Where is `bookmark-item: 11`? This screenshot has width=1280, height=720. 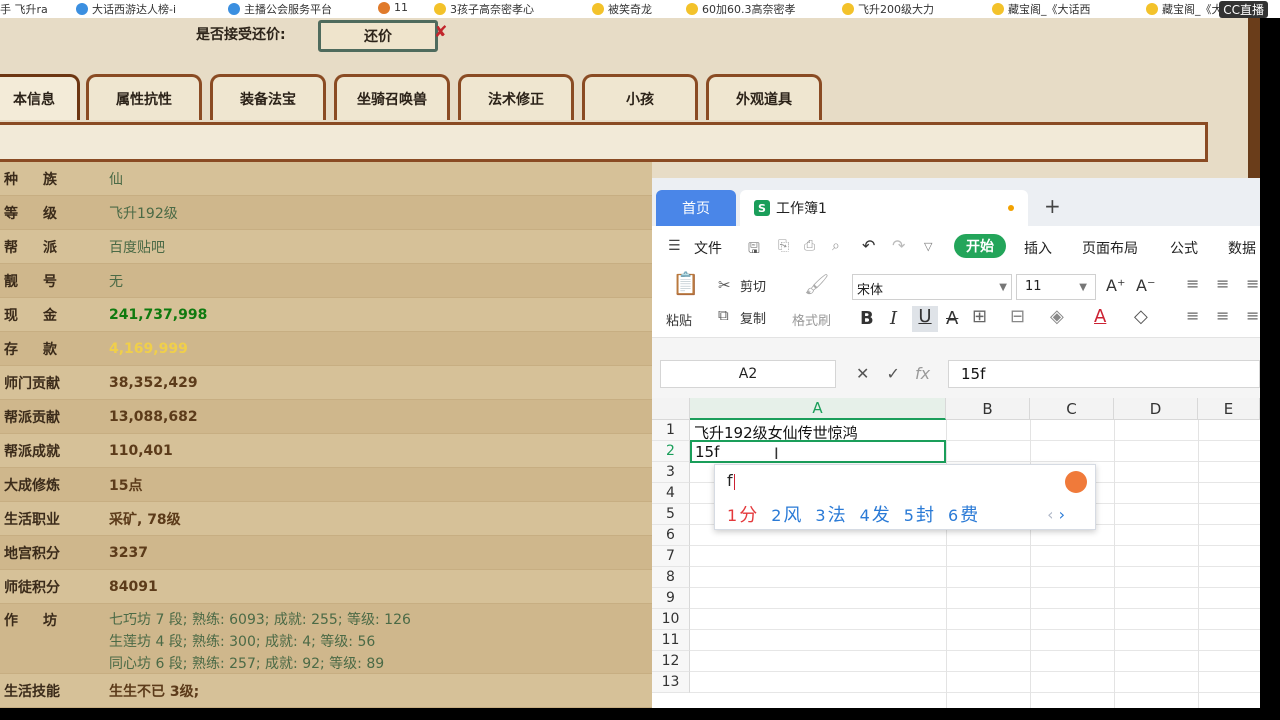 bookmark-item: 11 is located at coordinates (393, 7).